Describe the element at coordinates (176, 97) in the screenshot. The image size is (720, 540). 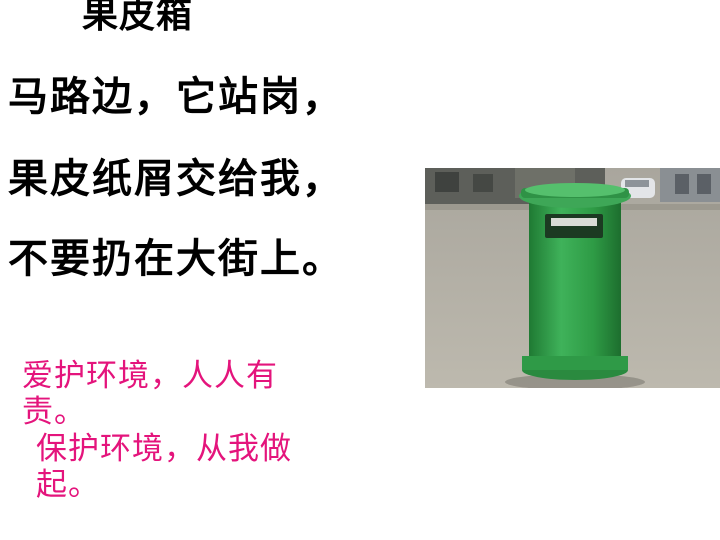
I see `poem-line-1: 马路边，它站岗，` at that location.